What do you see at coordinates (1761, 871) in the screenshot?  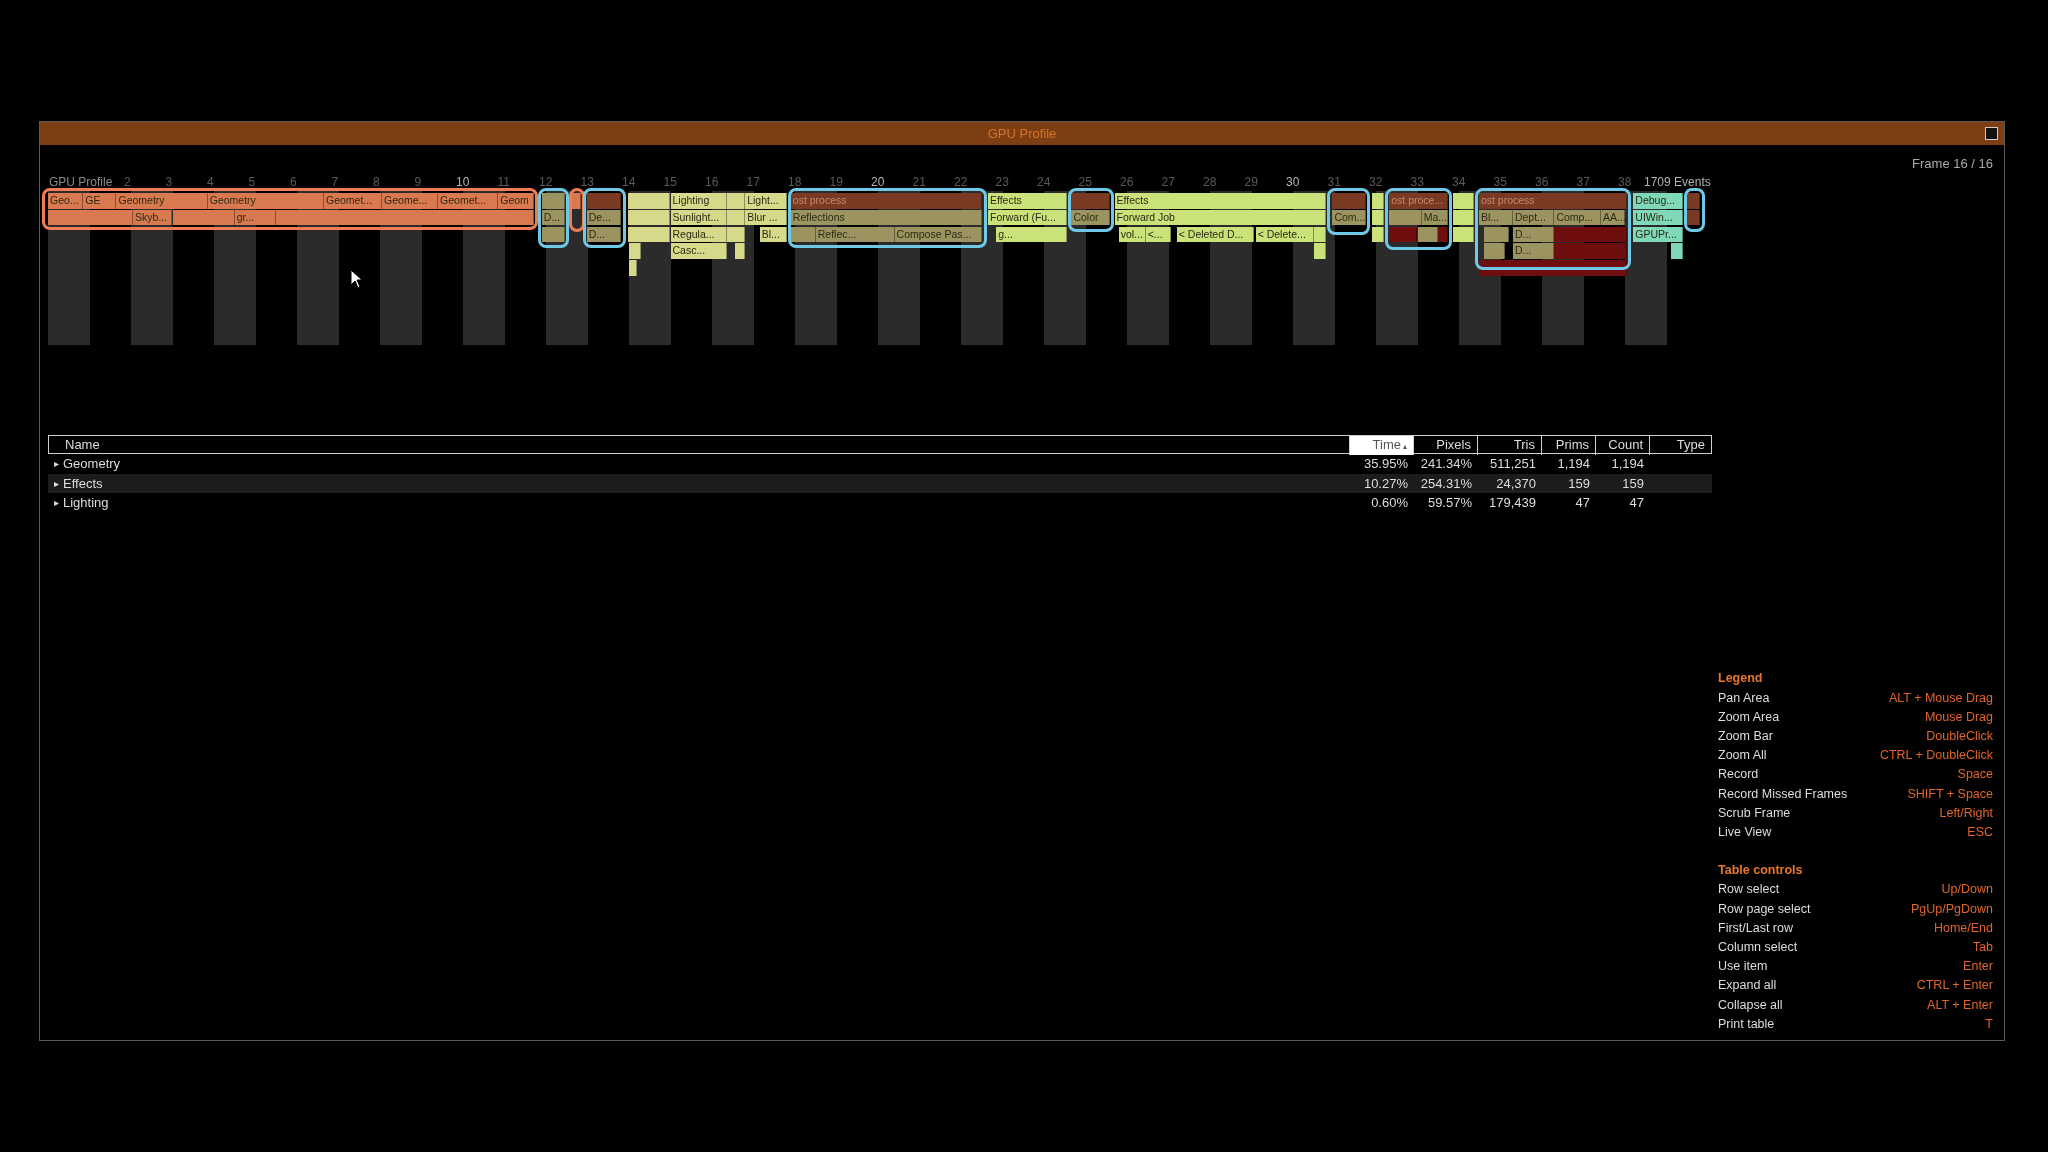 I see `legend-heading: Table controls` at bounding box center [1761, 871].